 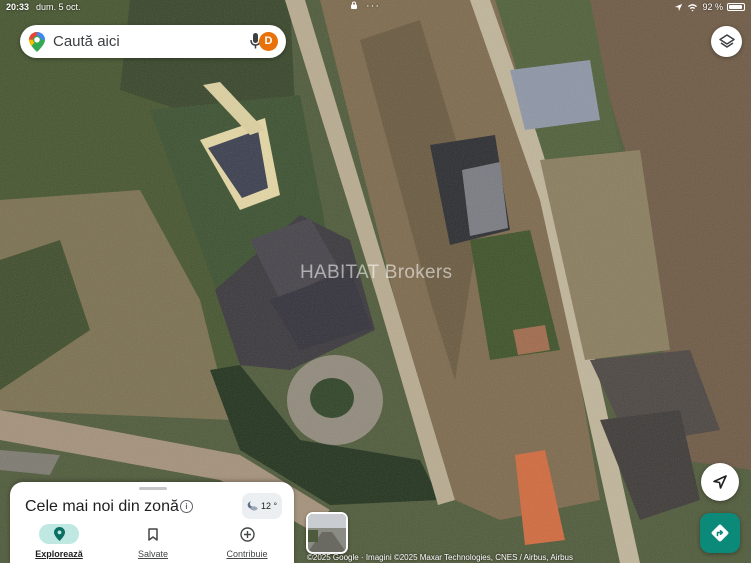 I want to click on multitasking-dots-icon: ···, so click(x=373, y=6).